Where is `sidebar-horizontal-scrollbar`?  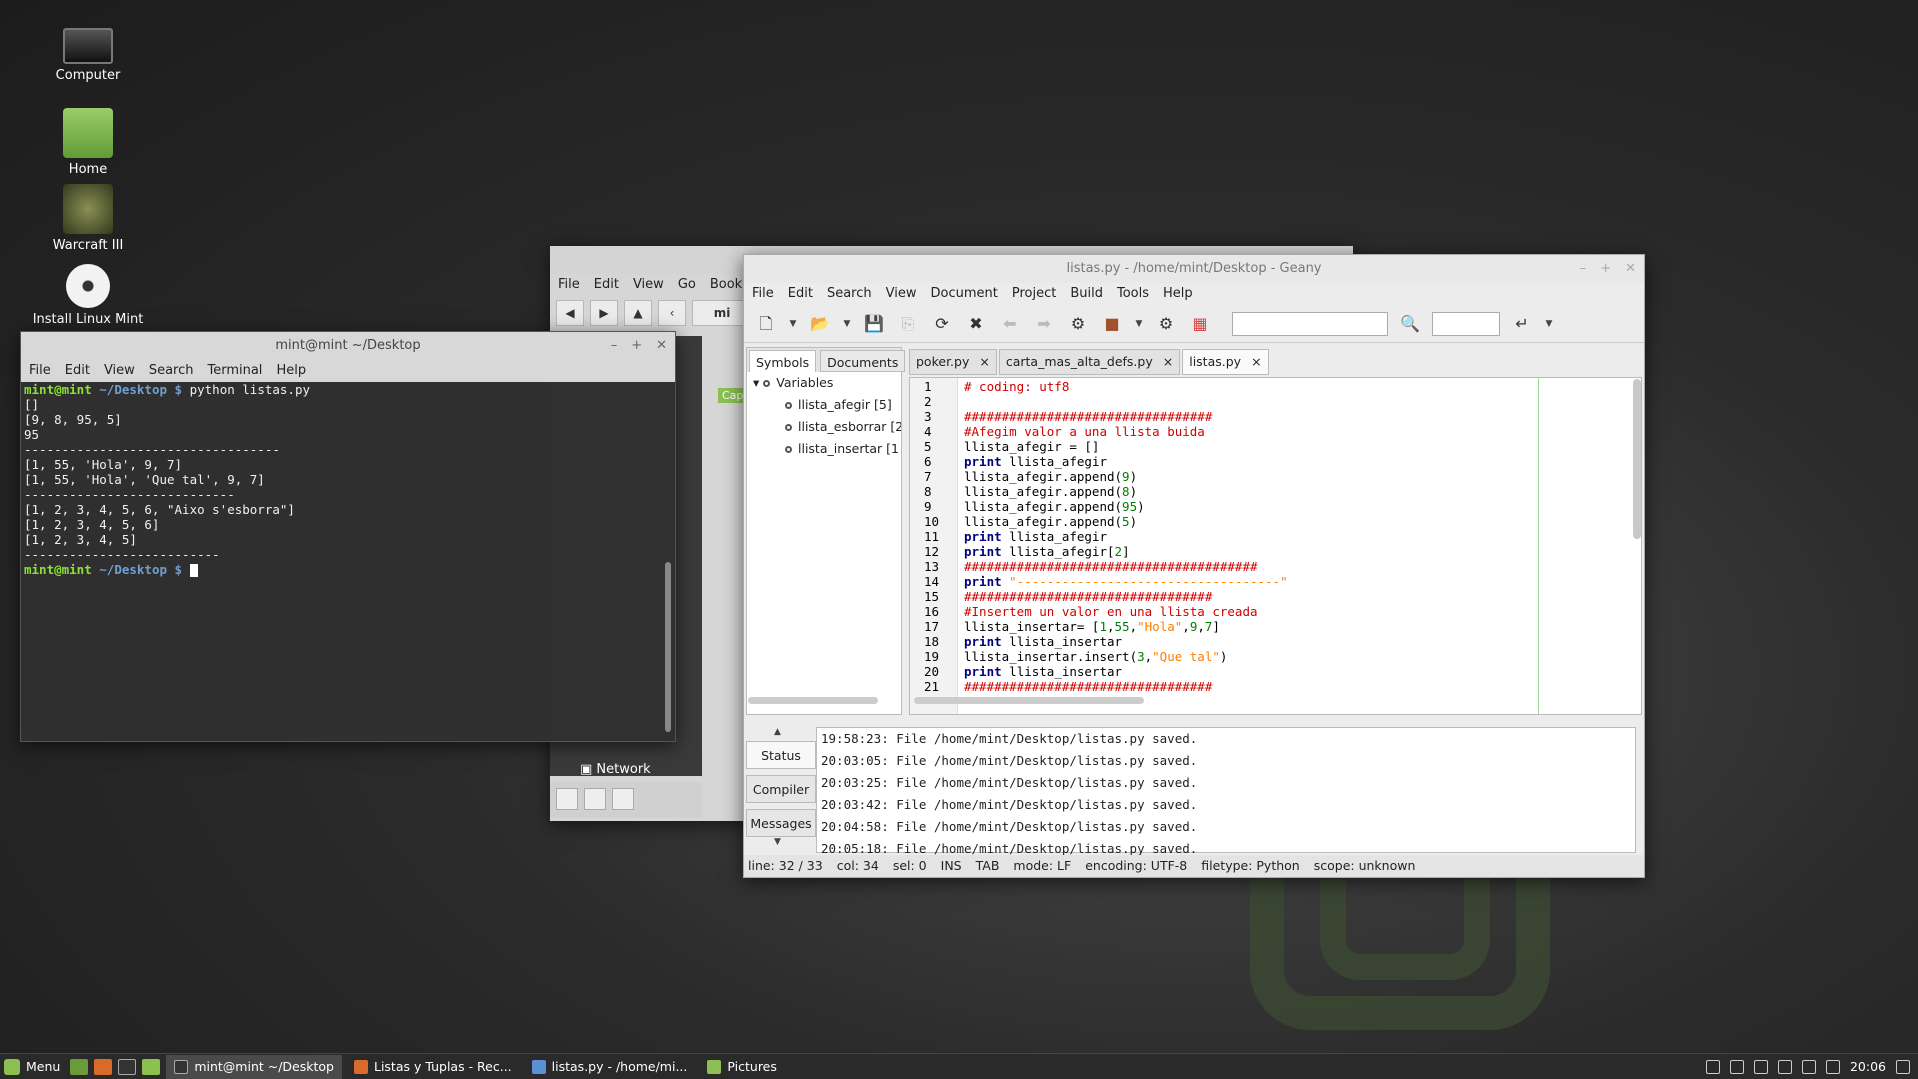
sidebar-horizontal-scrollbar is located at coordinates (813, 700).